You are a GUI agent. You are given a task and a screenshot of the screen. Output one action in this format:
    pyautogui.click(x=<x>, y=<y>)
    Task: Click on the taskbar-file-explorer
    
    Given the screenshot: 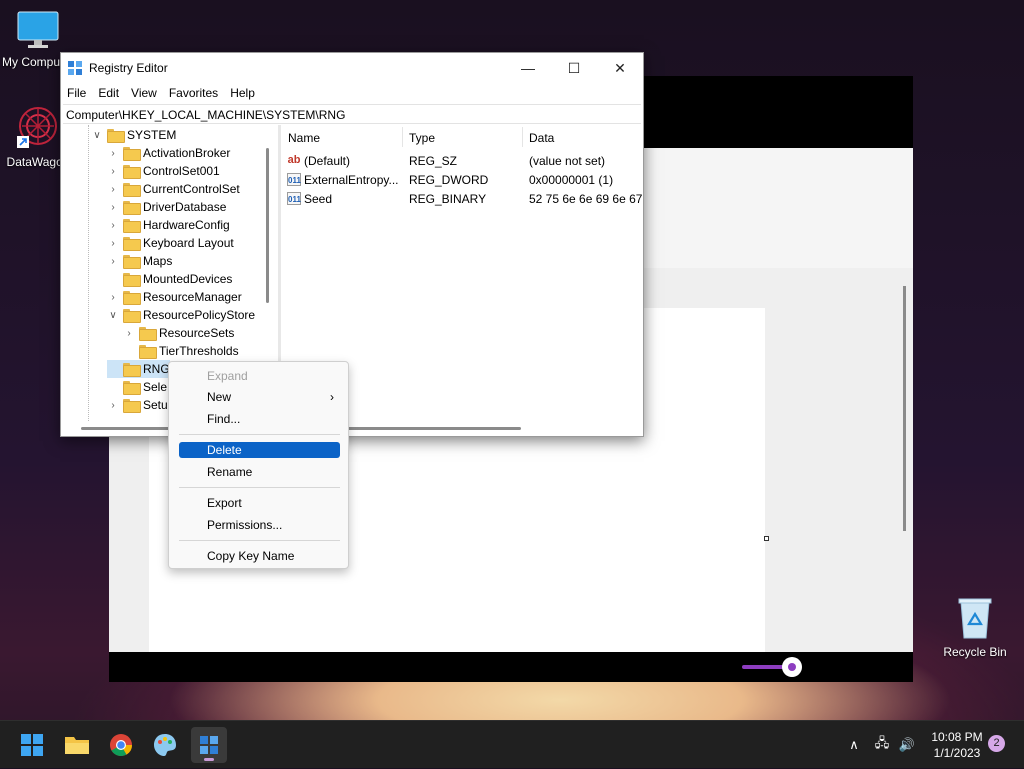 What is the action you would take?
    pyautogui.click(x=77, y=745)
    